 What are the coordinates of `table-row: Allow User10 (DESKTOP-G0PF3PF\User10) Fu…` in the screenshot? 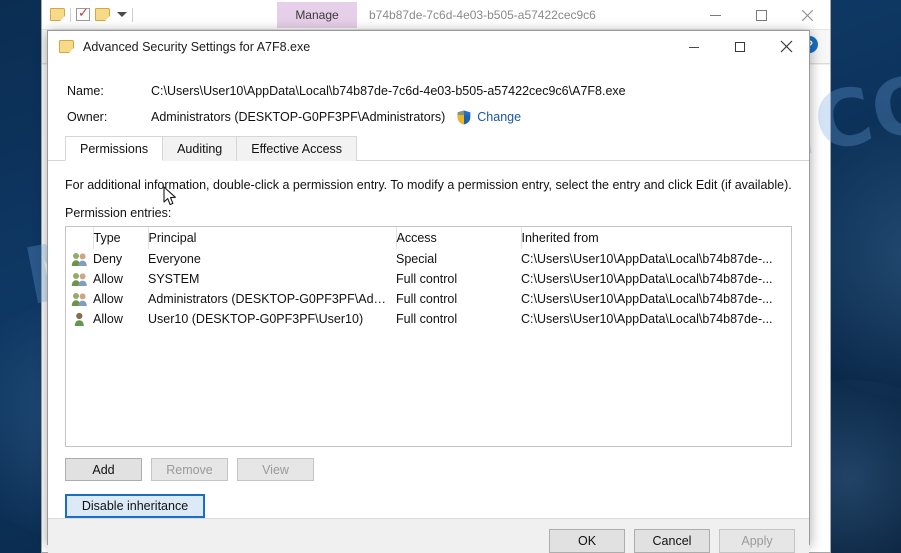 It's located at (428, 319).